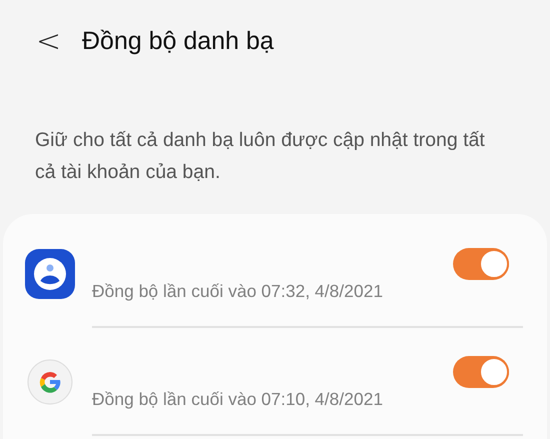 The width and height of the screenshot is (550, 439). What do you see at coordinates (238, 291) in the screenshot?
I see `last-sync-text: Đồng bộ lần cuối vào 07:32, 4/8/2021` at bounding box center [238, 291].